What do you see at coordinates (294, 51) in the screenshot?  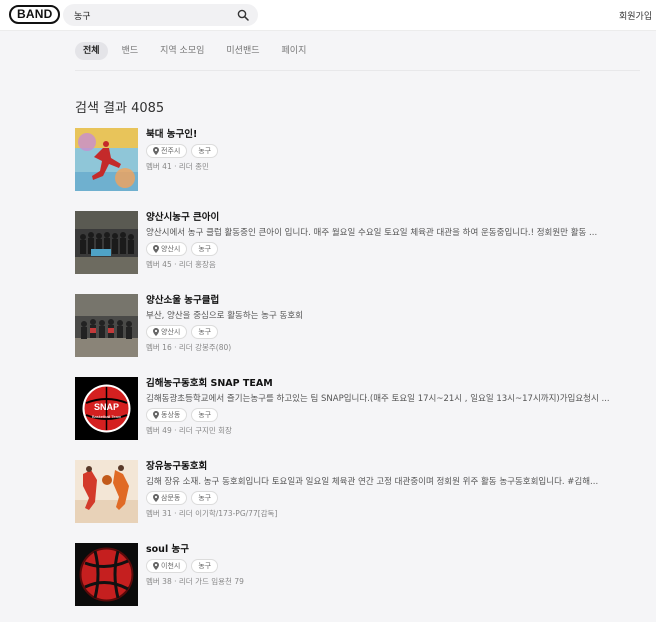 I see `tab-page: 페이지` at bounding box center [294, 51].